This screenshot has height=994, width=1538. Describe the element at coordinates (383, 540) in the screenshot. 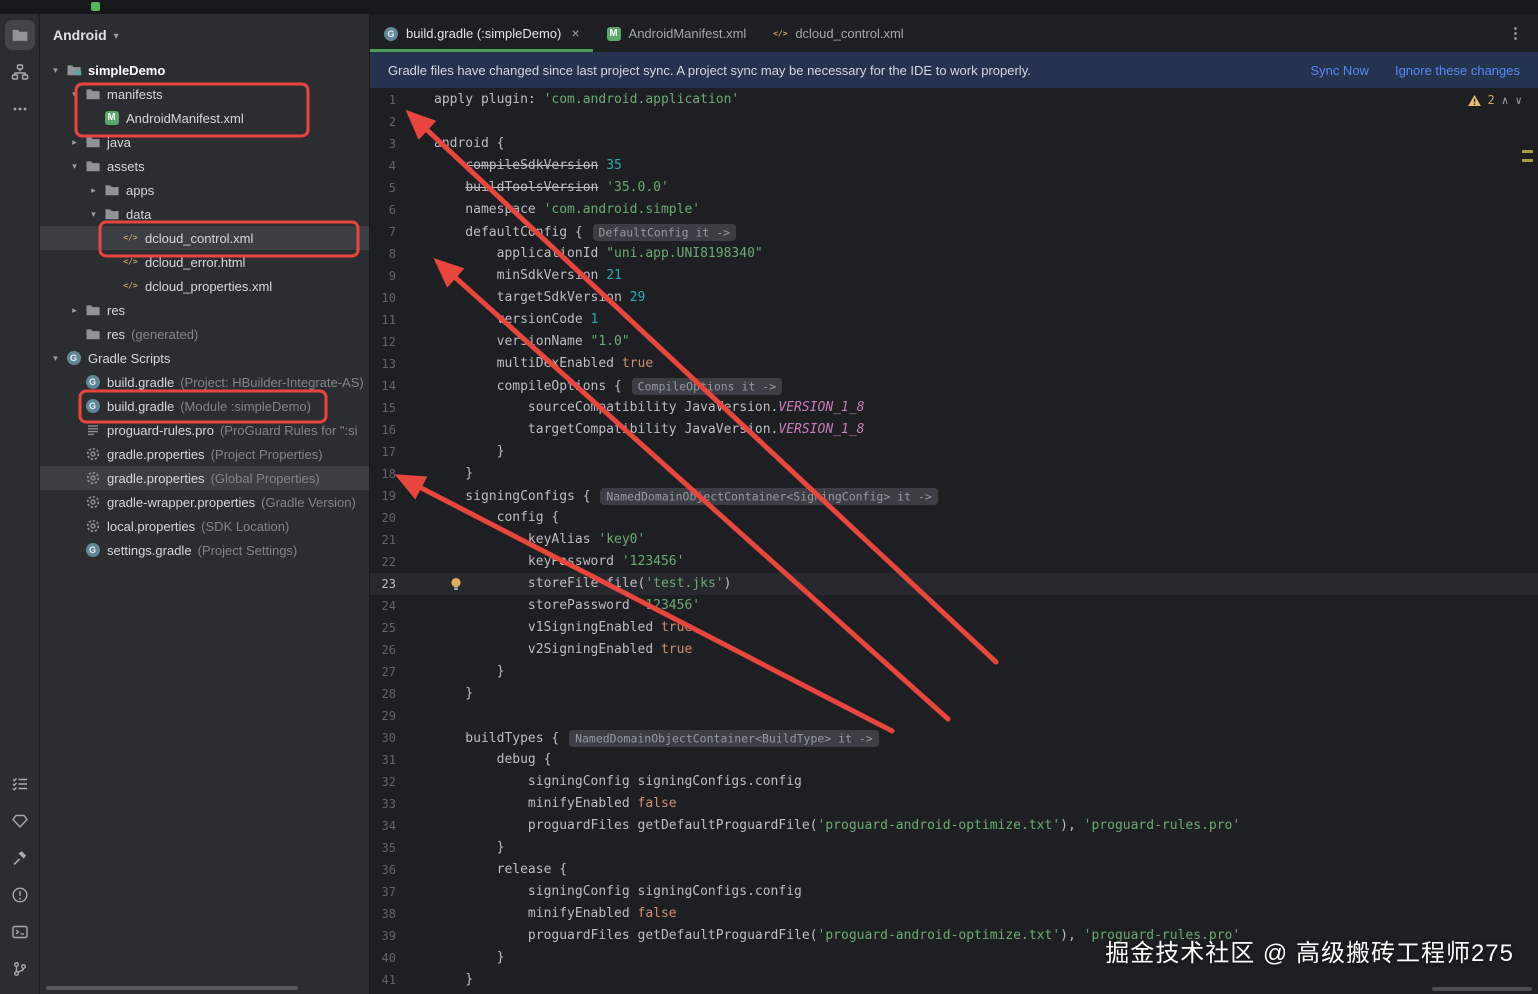

I see `line-number: 21` at that location.